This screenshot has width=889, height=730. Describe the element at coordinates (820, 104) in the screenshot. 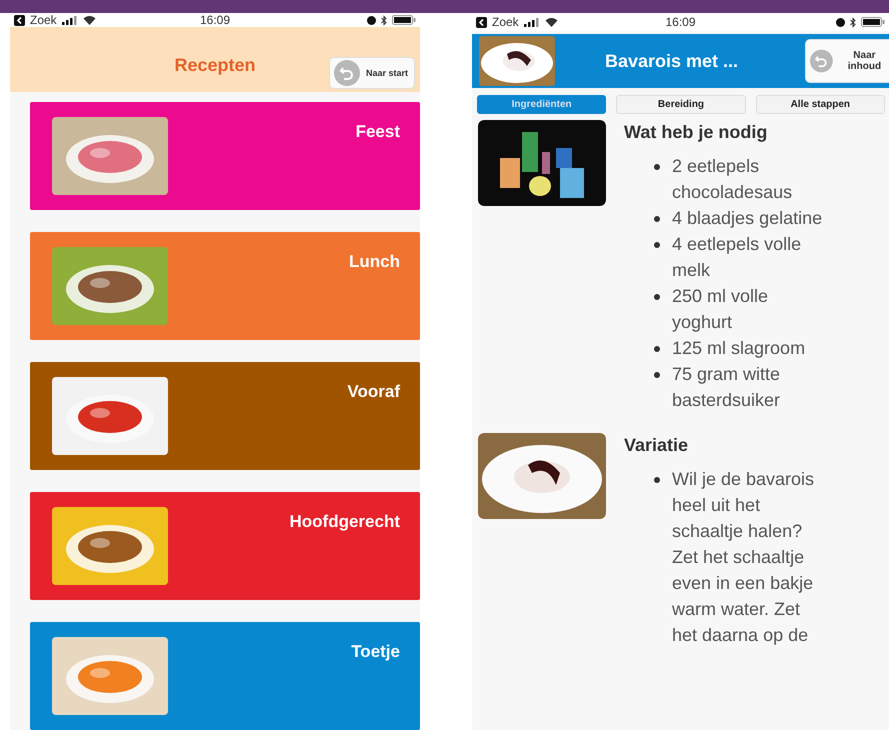

I see `tab: Alle stappen` at that location.